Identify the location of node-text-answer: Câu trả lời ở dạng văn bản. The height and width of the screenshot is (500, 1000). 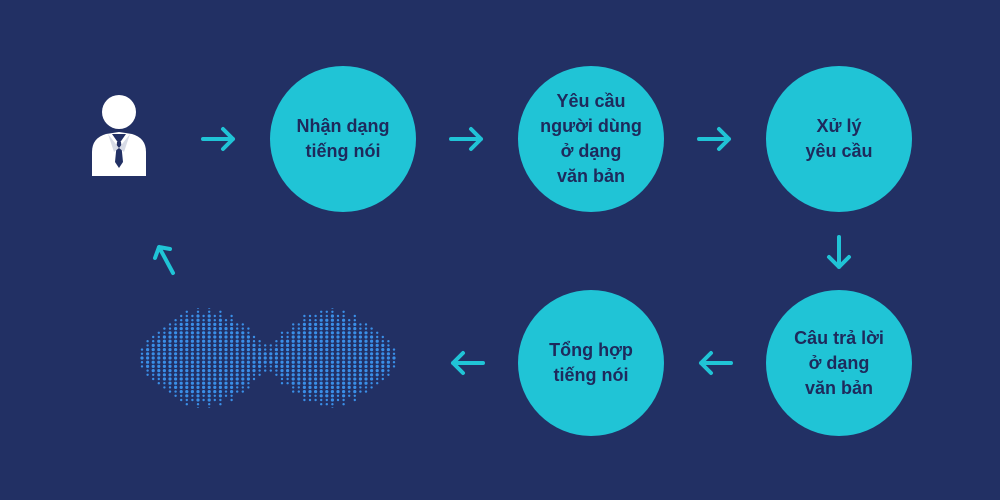
(839, 363).